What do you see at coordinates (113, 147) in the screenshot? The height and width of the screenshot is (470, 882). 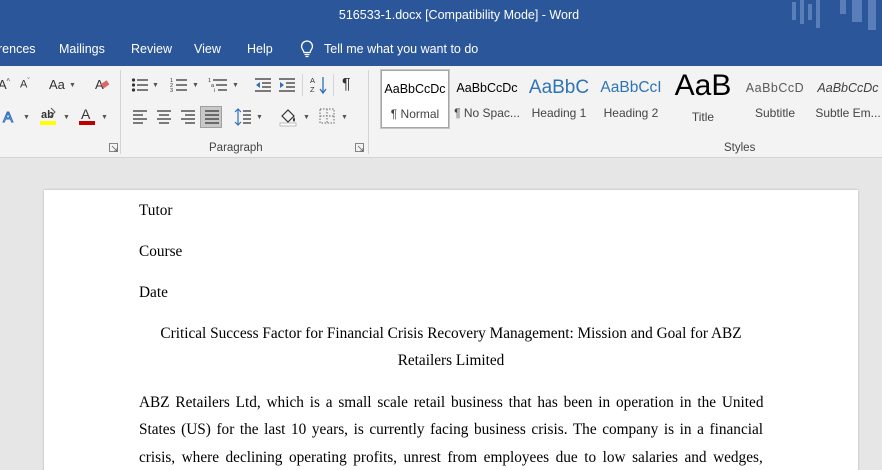 I see `font-dialog-launcher-icon` at bounding box center [113, 147].